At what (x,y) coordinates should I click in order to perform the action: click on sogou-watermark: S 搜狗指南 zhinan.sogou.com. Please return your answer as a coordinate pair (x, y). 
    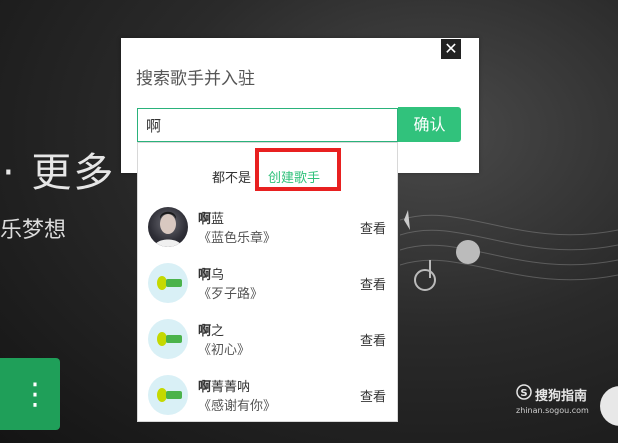
    Looking at the image, I should click on (552, 399).